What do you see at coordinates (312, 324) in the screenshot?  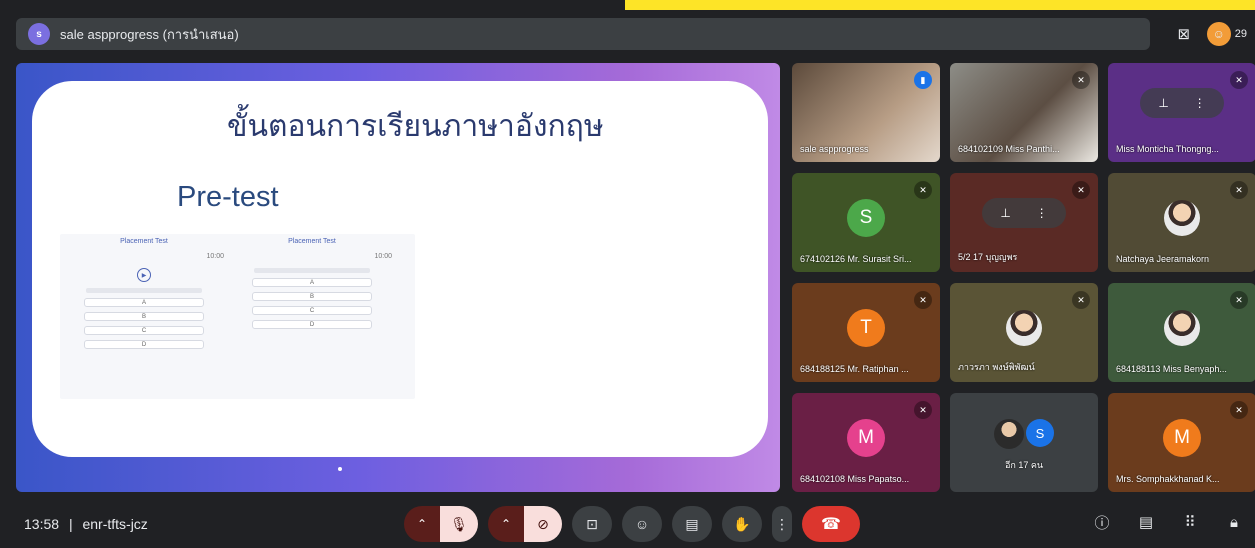 I see `option-right-d: D` at bounding box center [312, 324].